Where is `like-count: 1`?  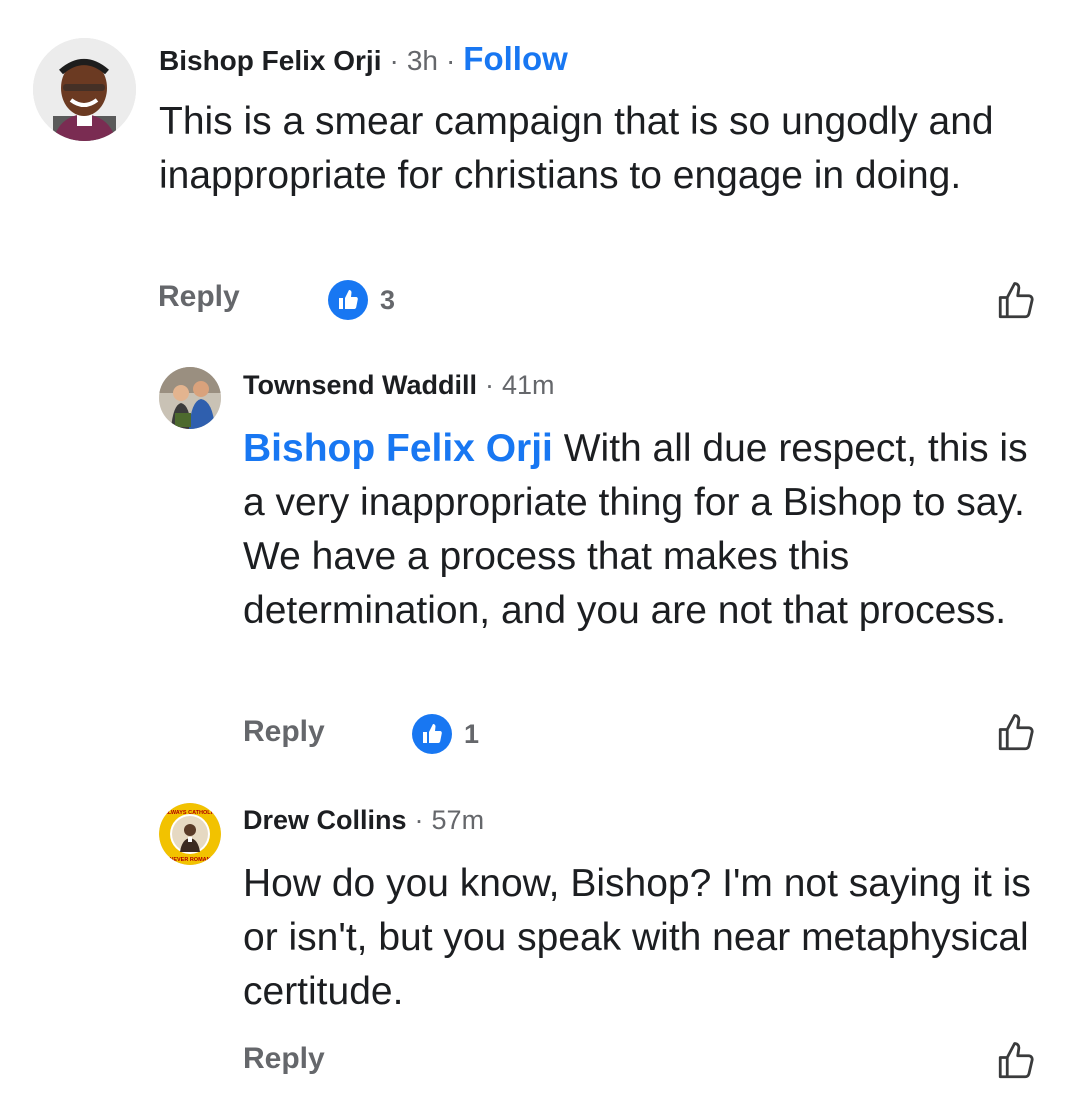 like-count: 1 is located at coordinates (472, 733).